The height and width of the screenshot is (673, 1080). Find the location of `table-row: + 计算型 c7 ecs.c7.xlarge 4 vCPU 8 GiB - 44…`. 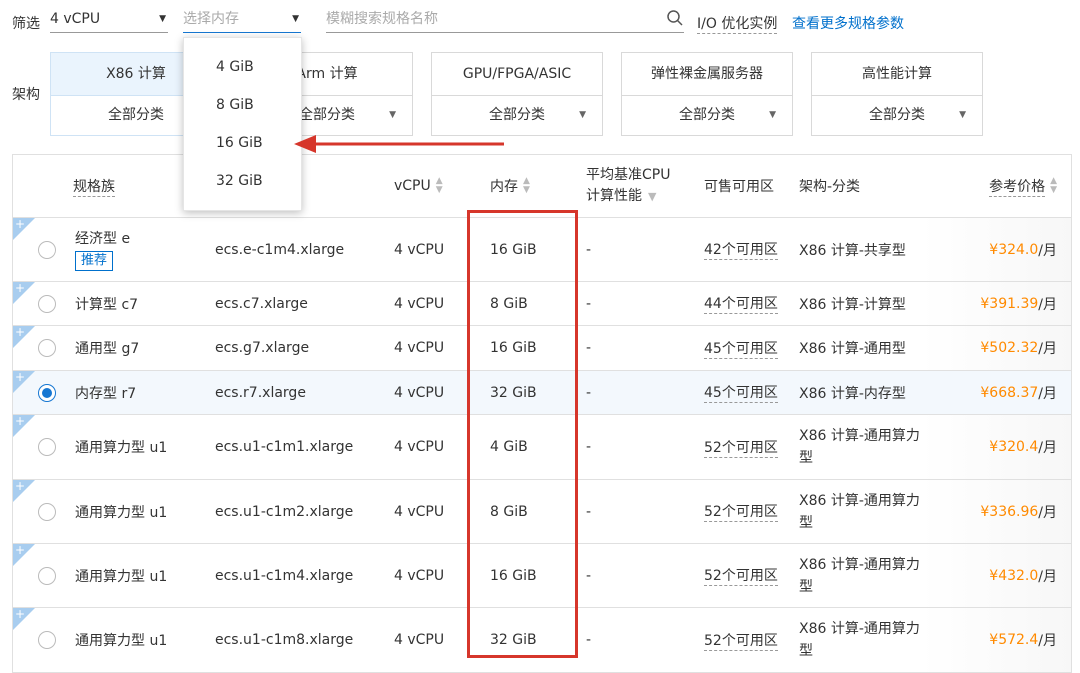

table-row: + 计算型 c7 ecs.c7.xlarge 4 vCPU 8 GiB - 44… is located at coordinates (542, 303).